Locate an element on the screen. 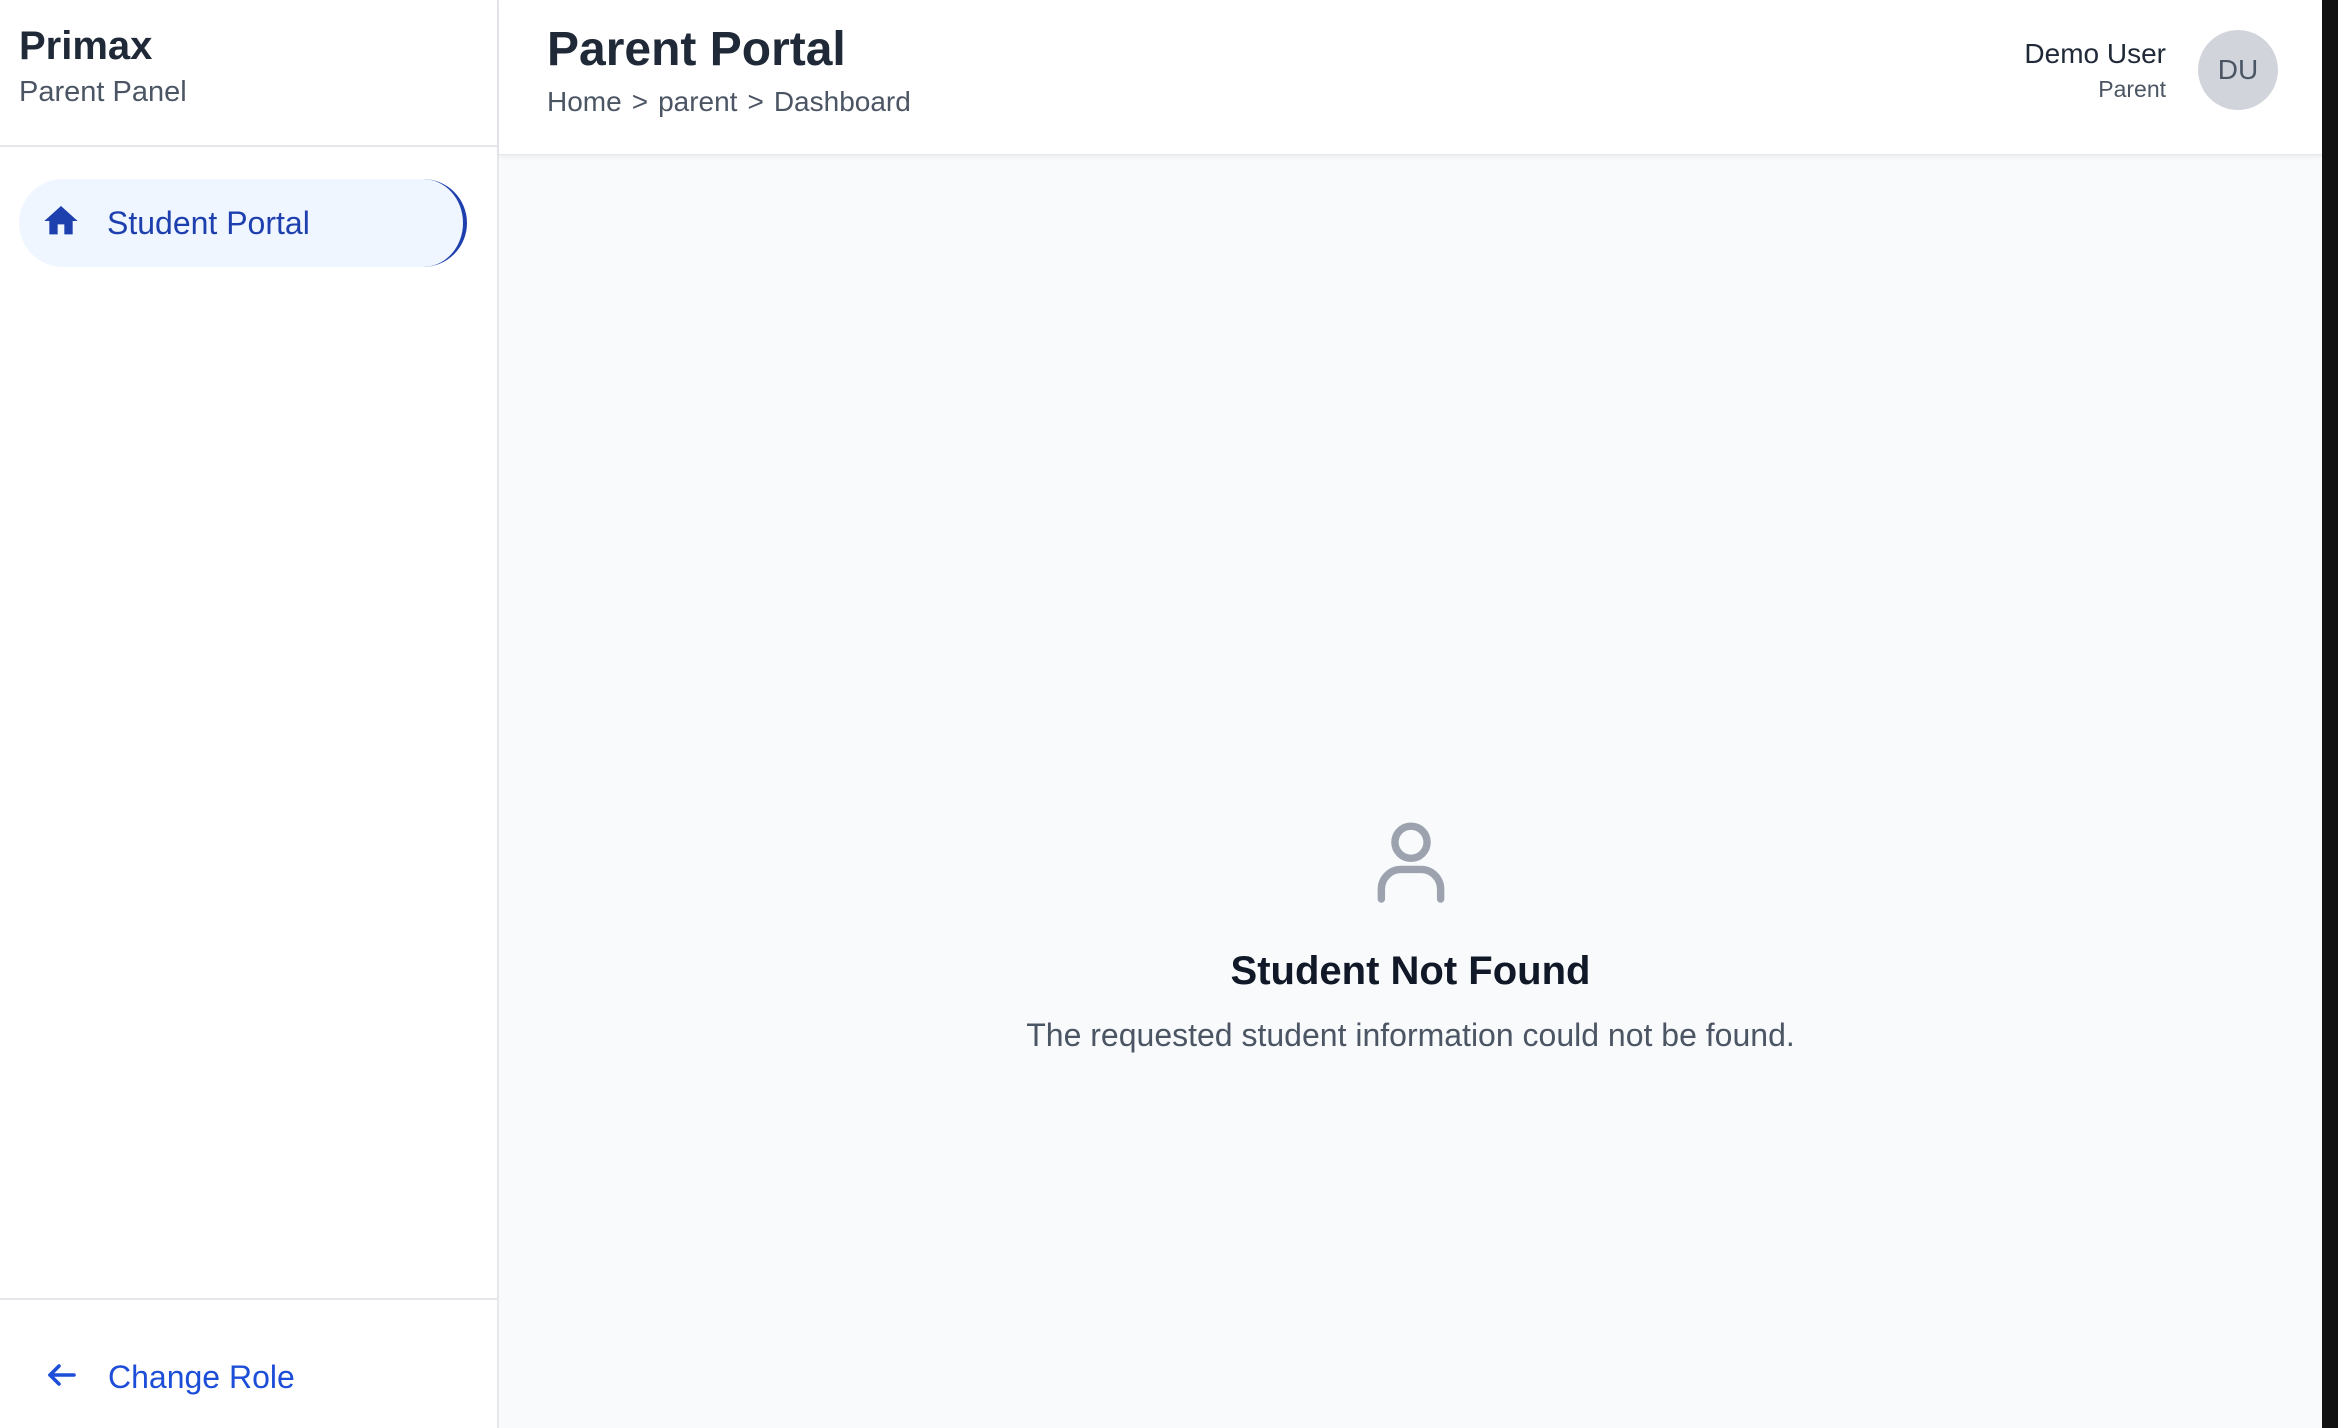 This screenshot has height=1428, width=2338. sidebar-footer: Change Role is located at coordinates (248, 1363).